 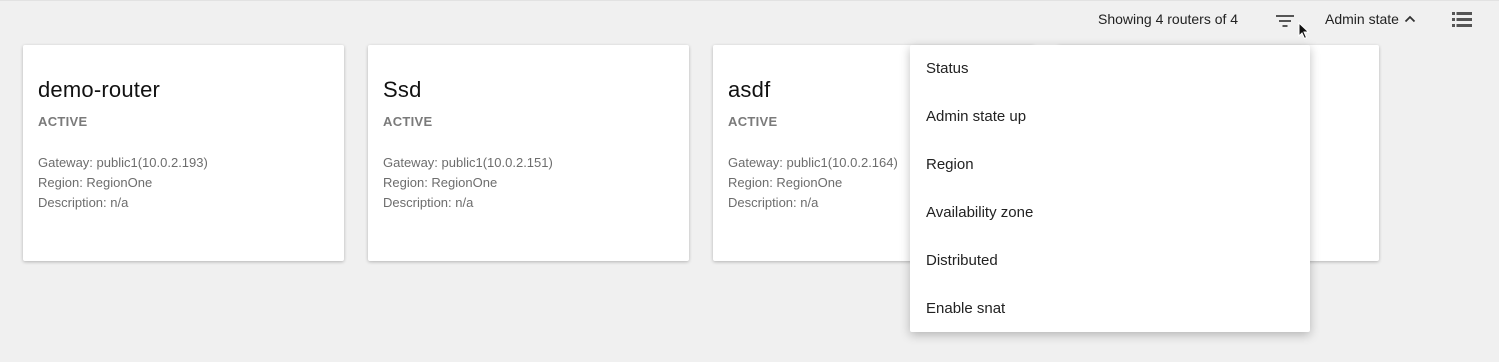 I want to click on router-name: demo-router, so click(x=99, y=89).